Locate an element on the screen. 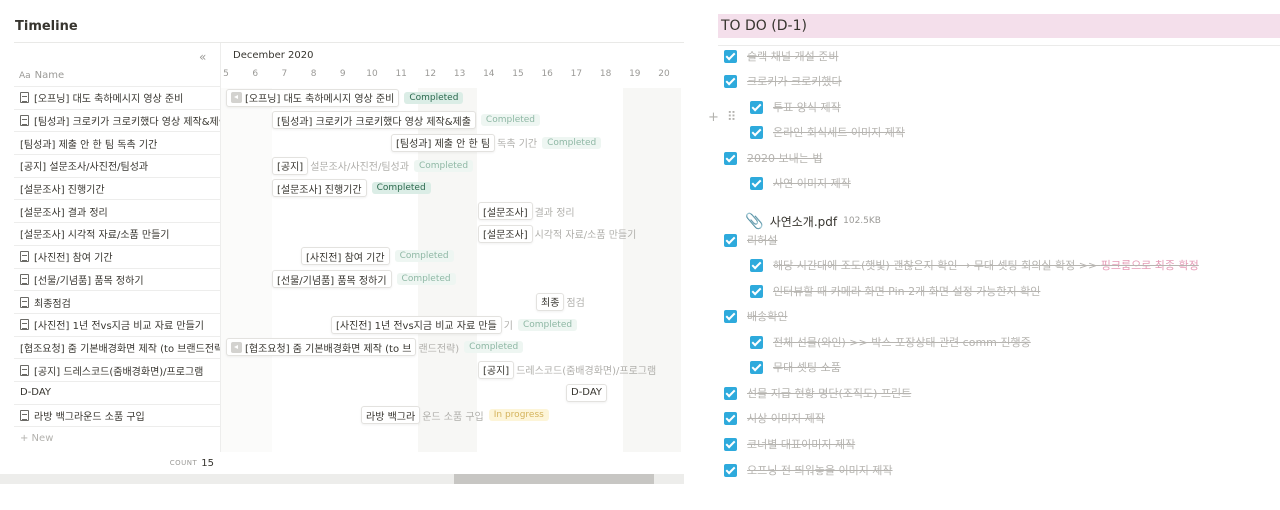 This screenshot has height=510, width=1280. timeline-row: [설문조사] 시각적 자료/소품 만들기 is located at coordinates (117, 233).